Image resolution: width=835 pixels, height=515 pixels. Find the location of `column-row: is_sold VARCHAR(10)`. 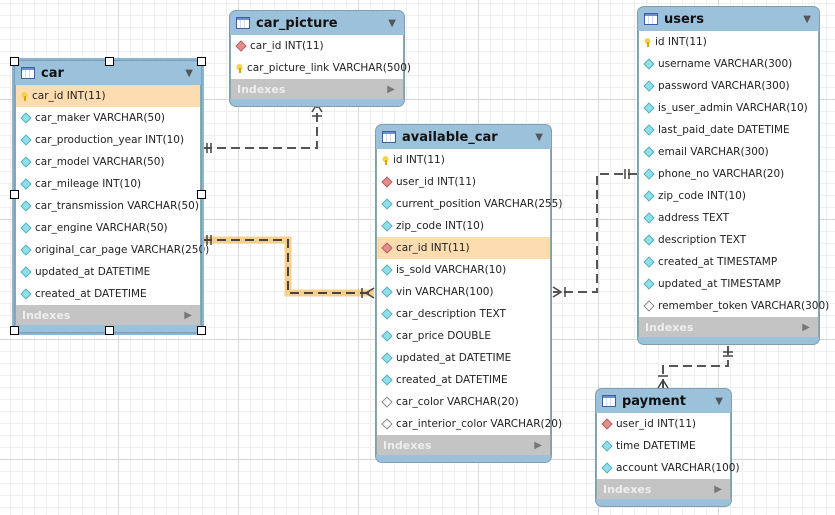

column-row: is_sold VARCHAR(10) is located at coordinates (463, 270).